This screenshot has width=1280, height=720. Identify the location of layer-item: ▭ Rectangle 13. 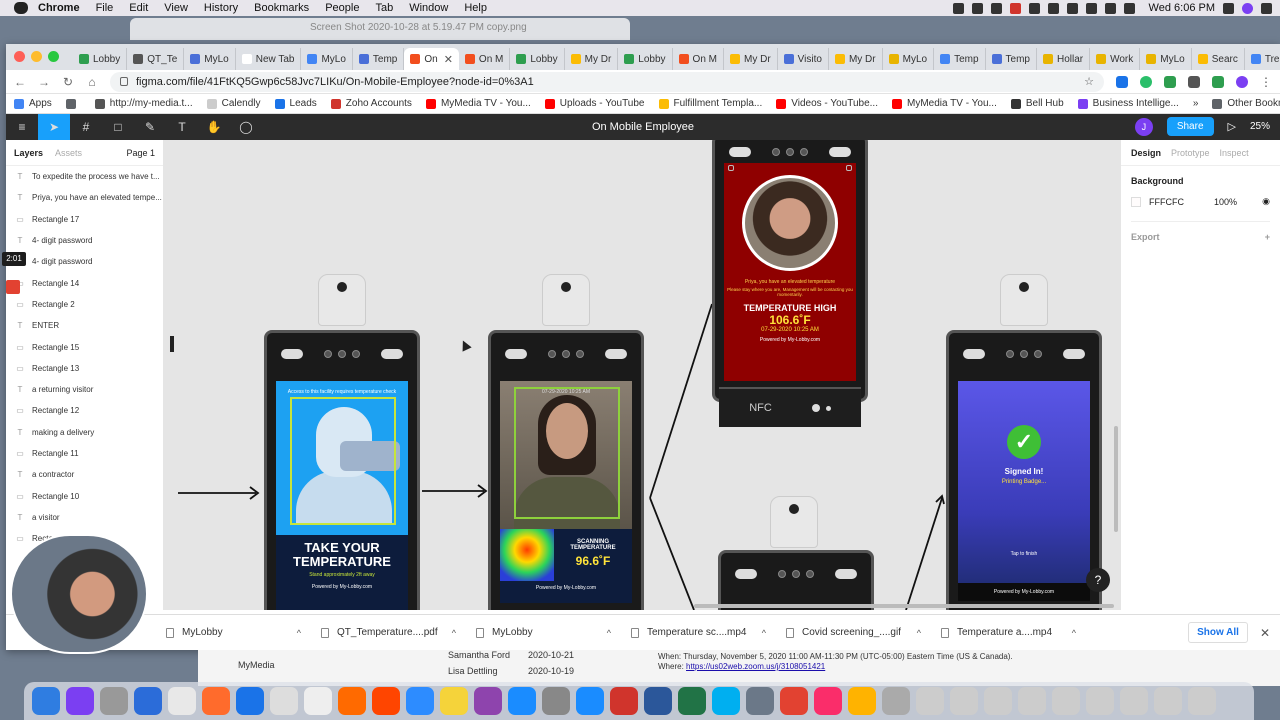
(84, 368).